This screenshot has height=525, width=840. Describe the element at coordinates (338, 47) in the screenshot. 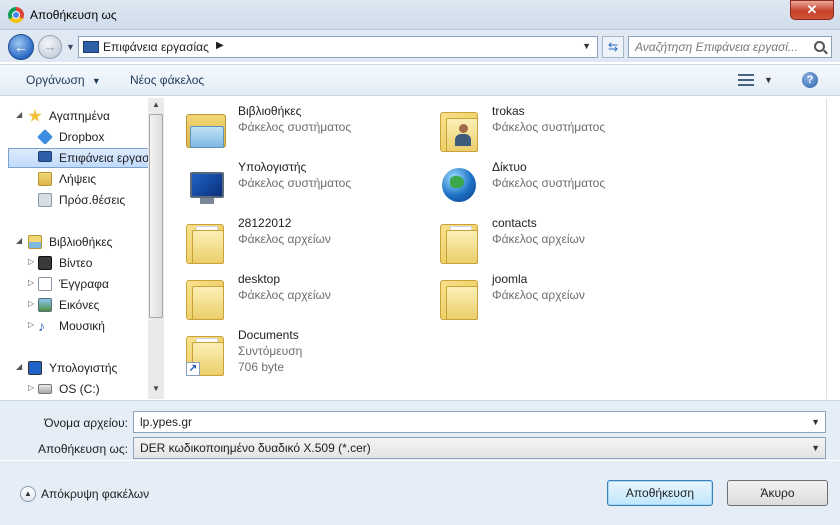

I see `address-bar: Επιφάνεια εργασίας ▶ ▼` at that location.